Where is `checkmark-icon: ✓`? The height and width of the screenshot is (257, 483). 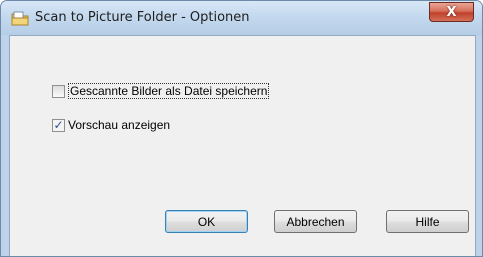
checkmark-icon: ✓ is located at coordinates (58, 125).